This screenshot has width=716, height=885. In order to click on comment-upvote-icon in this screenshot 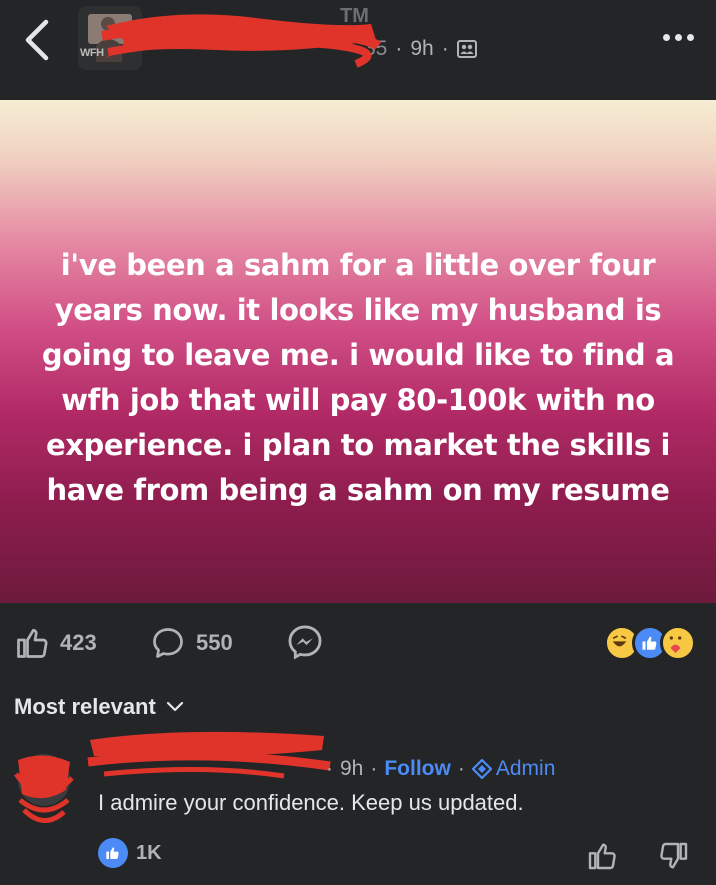, I will do `click(602, 856)`.